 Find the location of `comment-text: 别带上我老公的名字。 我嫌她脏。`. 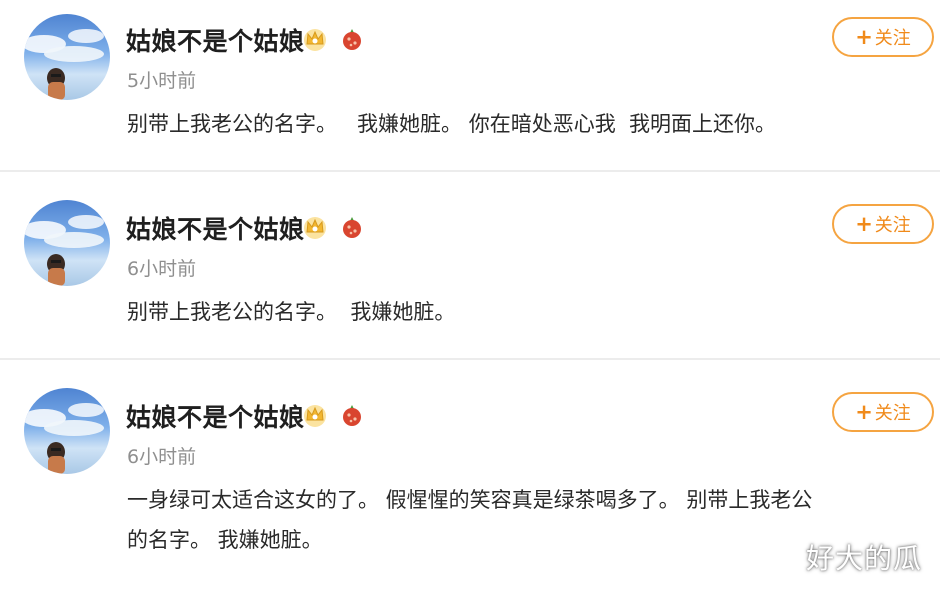

comment-text: 别带上我老公的名字。 我嫌她脏。 is located at coordinates (291, 312).